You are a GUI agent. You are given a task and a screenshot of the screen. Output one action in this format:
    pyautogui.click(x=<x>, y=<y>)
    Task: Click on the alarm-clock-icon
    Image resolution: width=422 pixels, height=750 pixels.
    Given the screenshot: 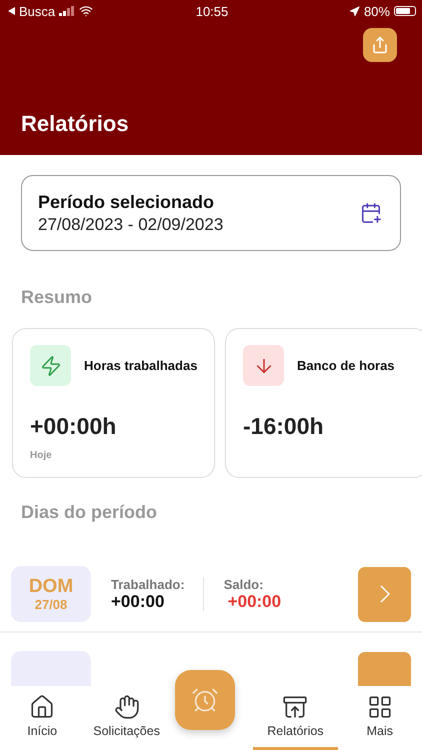 What is the action you would take?
    pyautogui.click(x=204, y=700)
    